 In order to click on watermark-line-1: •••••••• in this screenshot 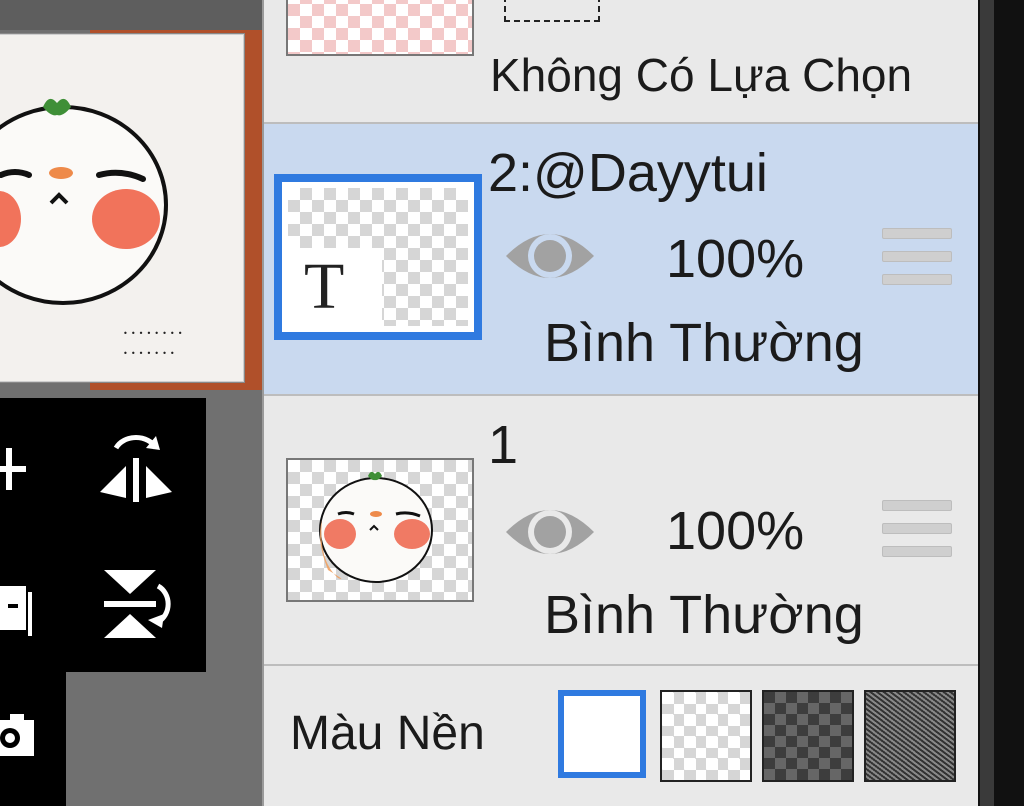, I will do `click(154, 333)`.